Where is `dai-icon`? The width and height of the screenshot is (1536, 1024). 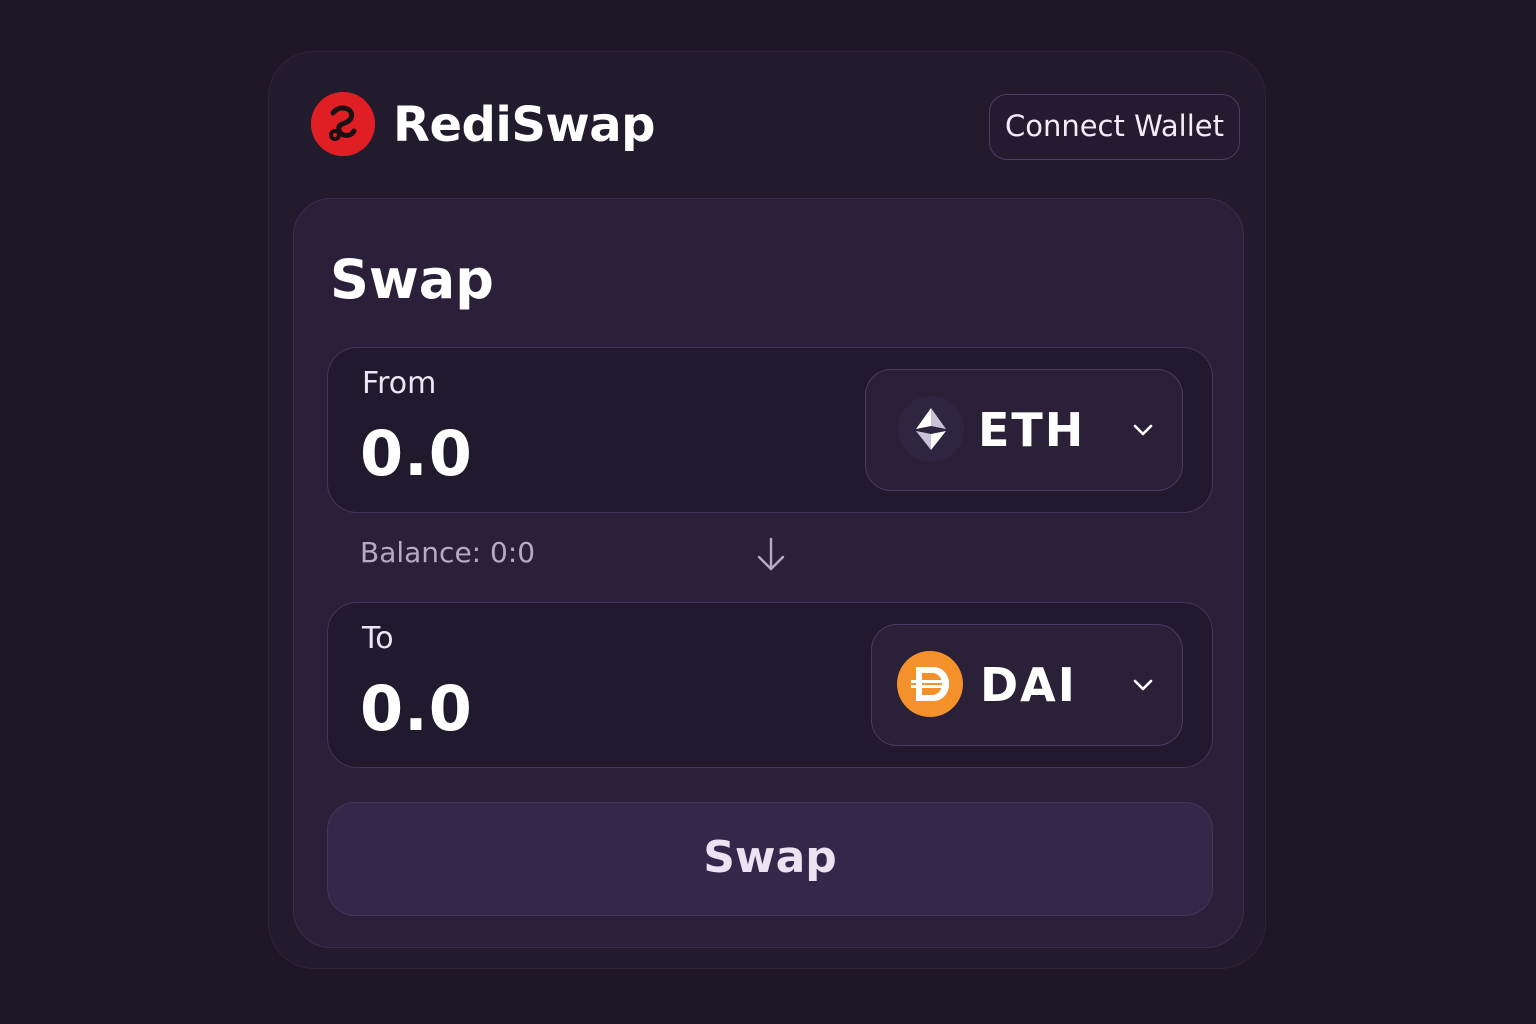
dai-icon is located at coordinates (930, 684).